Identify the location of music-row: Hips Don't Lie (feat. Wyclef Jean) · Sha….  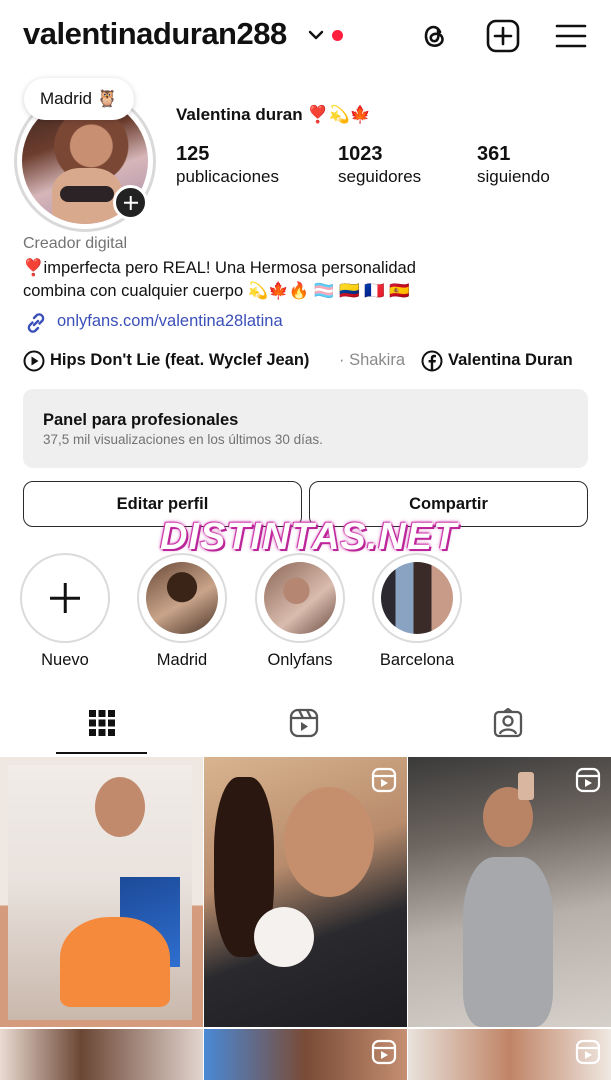
(308, 361).